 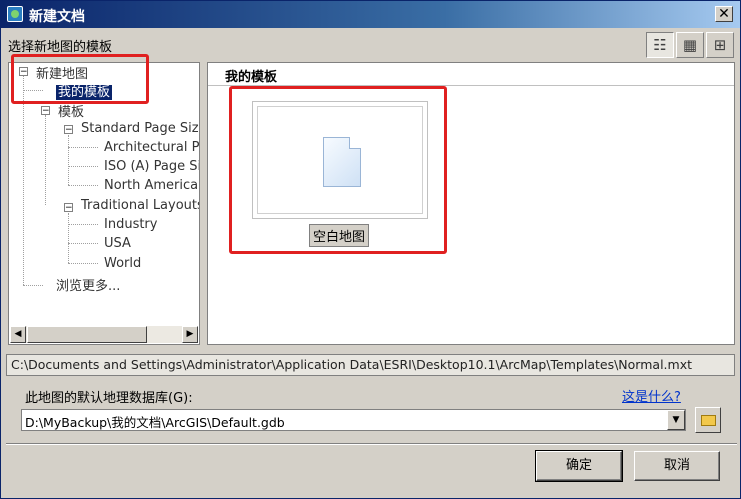 What do you see at coordinates (15, 14) in the screenshot?
I see `arcmap-app-icon` at bounding box center [15, 14].